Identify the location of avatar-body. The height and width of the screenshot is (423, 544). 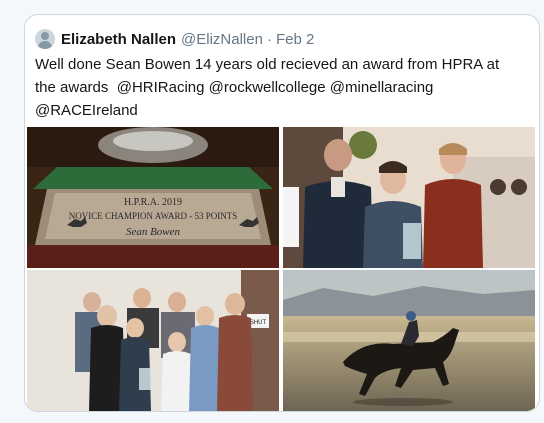
(45, 45).